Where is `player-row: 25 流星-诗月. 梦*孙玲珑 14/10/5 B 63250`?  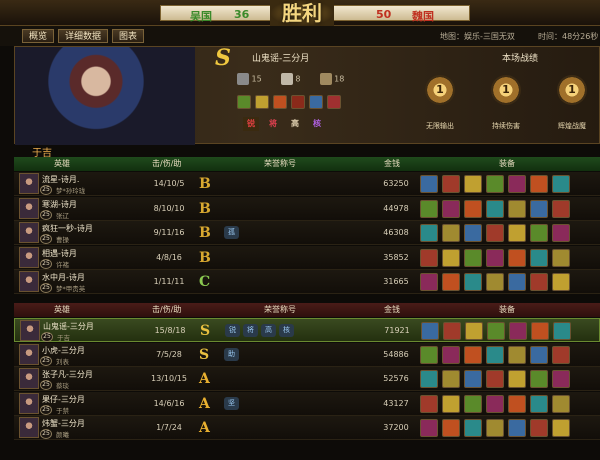 player-row: 25 流星-诗月. 梦*孙玲珑 14/10/5 B 63250 is located at coordinates (307, 184).